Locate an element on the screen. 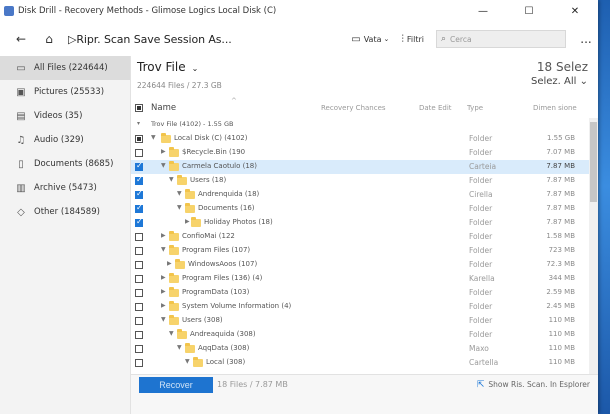  sidebar-item-other: ◇ Other (184589) is located at coordinates (65, 212).